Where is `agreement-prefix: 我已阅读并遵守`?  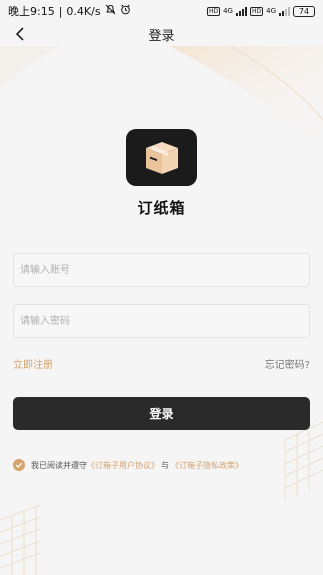 agreement-prefix: 我已阅读并遵守 is located at coordinates (59, 465).